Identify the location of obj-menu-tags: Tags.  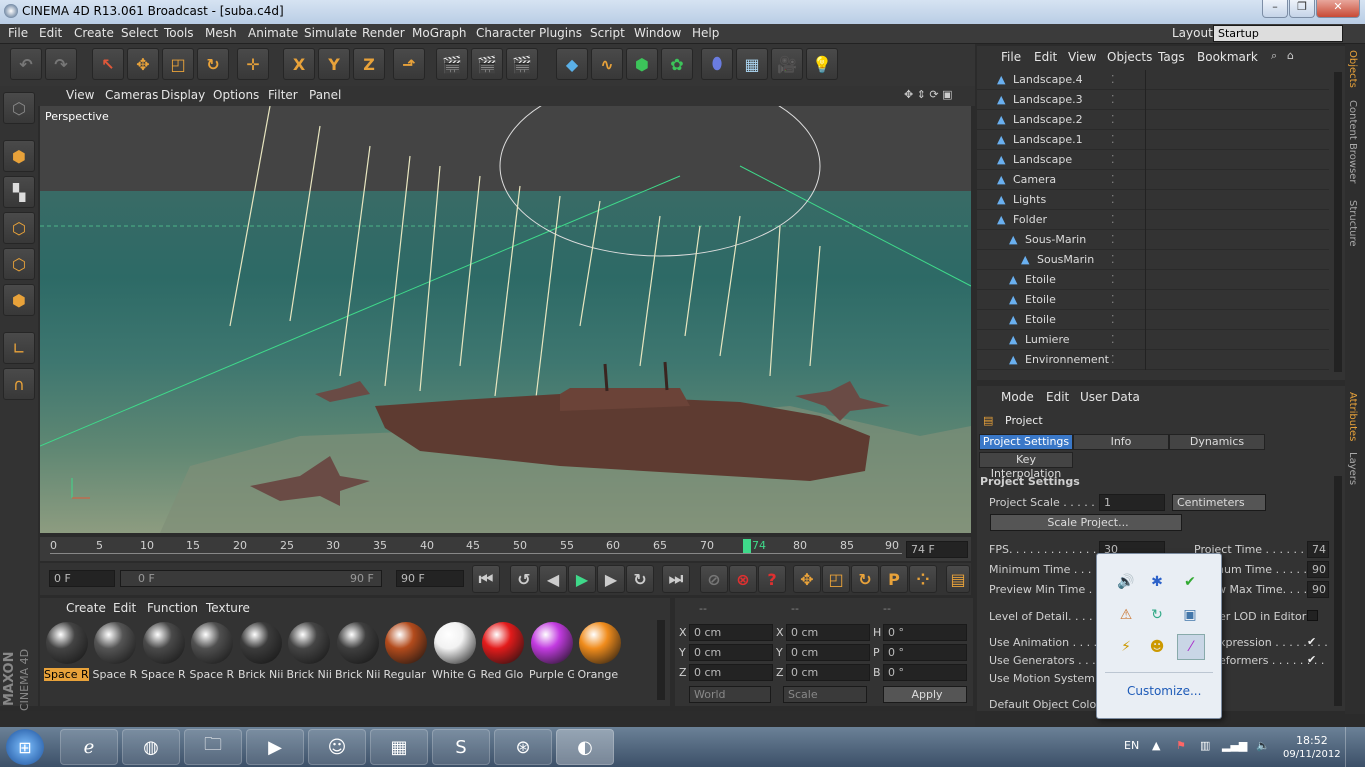
(1171, 57).